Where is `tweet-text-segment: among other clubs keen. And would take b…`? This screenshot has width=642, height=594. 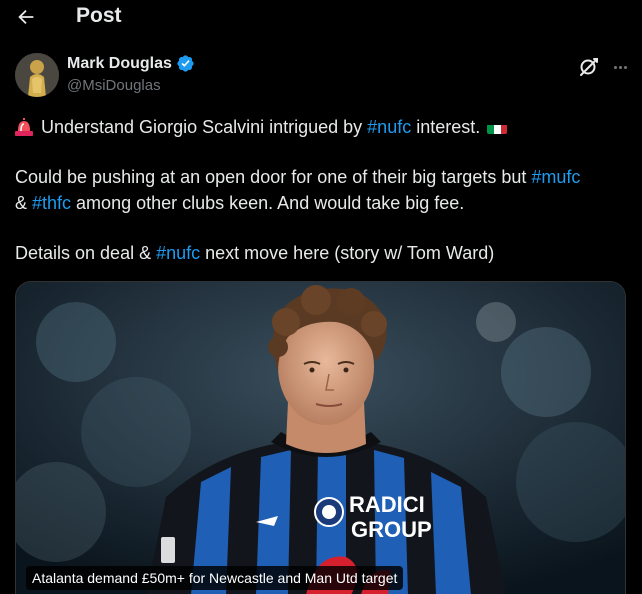
tweet-text-segment: among other clubs keen. And would take b… is located at coordinates (268, 203).